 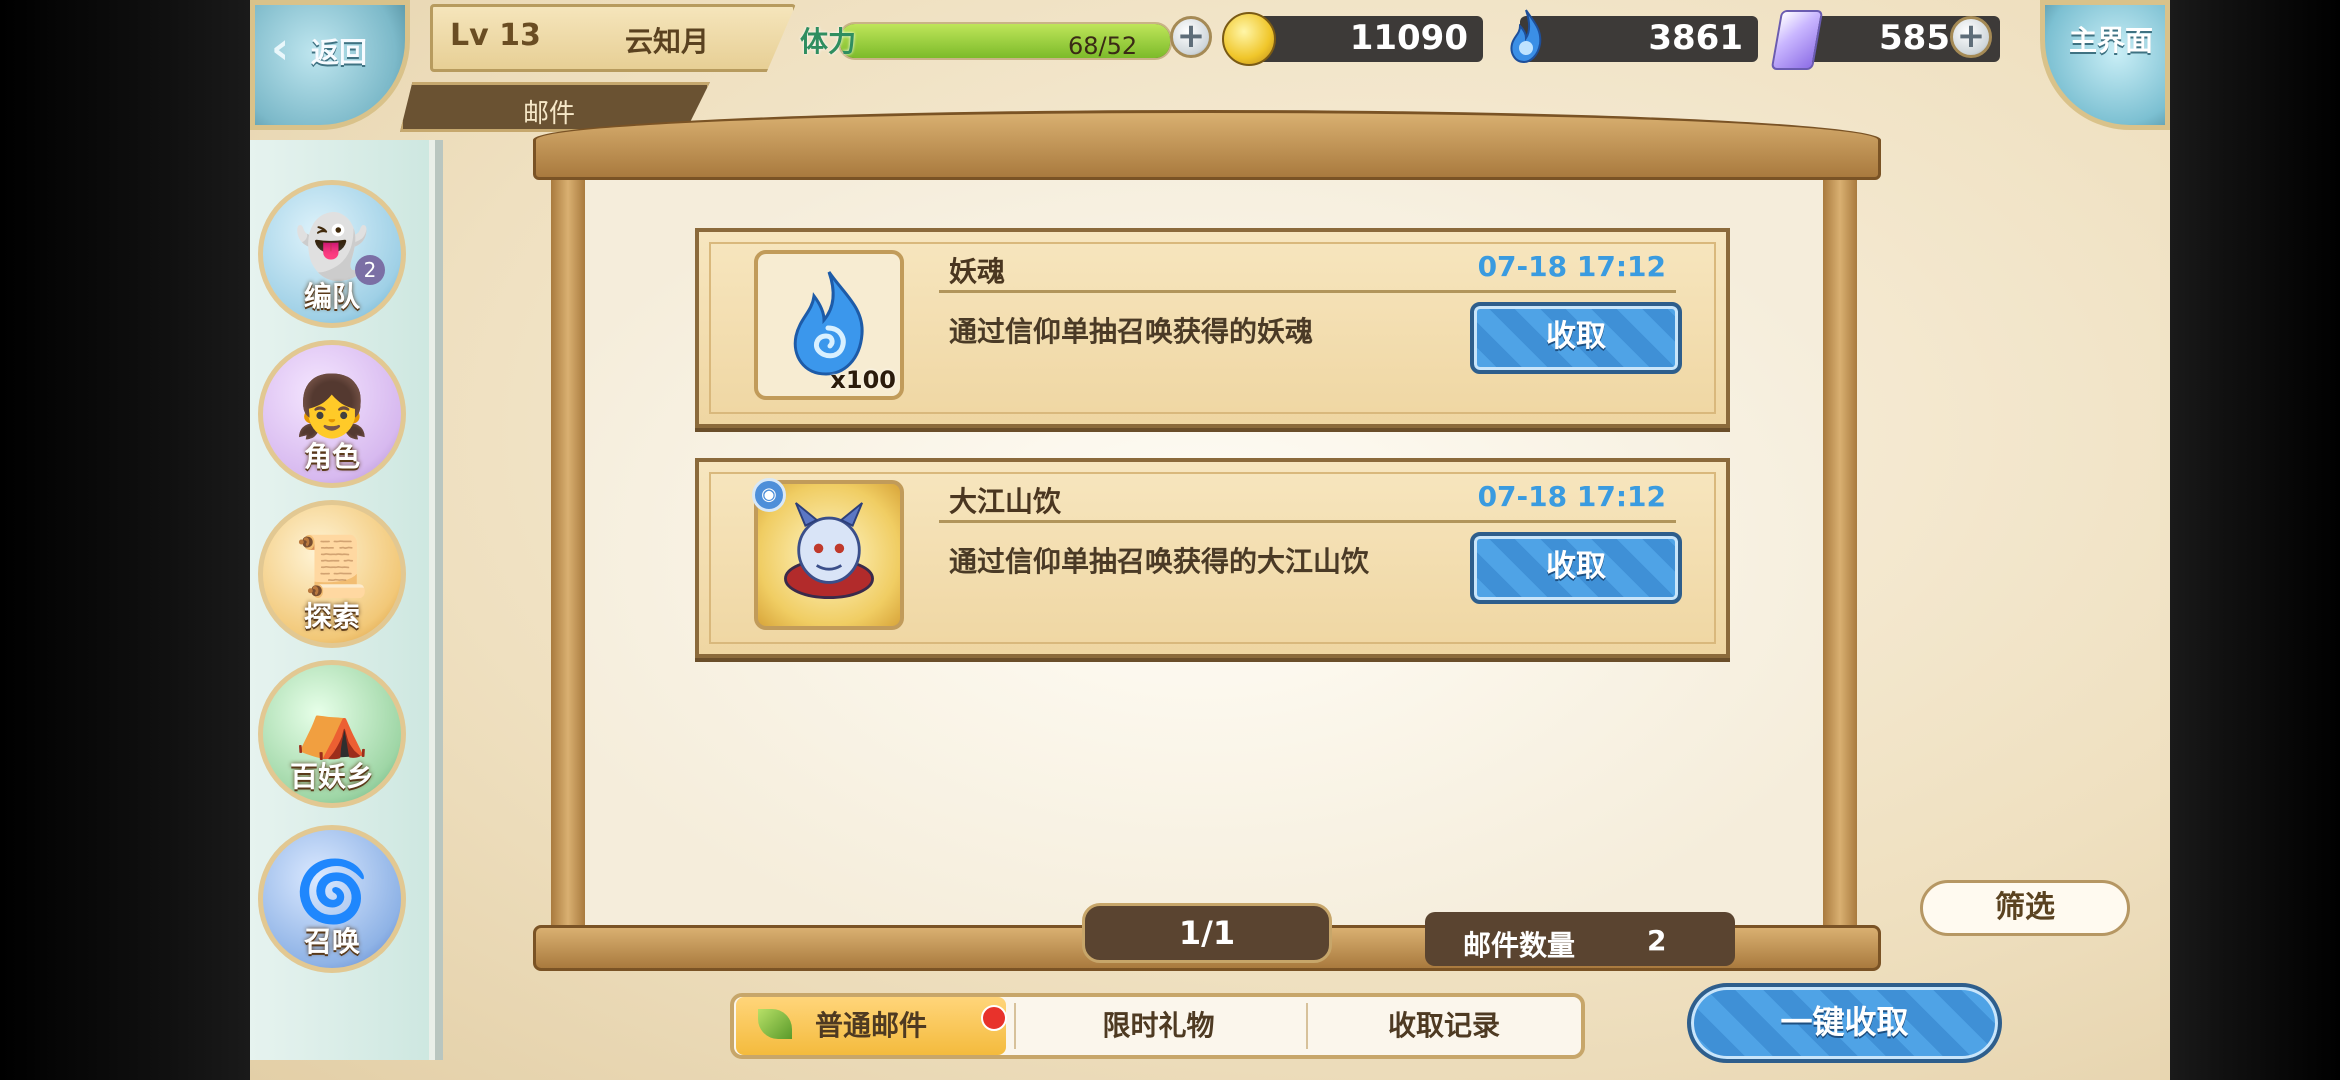 I want to click on reward-icon-box: ◉, so click(x=828, y=554).